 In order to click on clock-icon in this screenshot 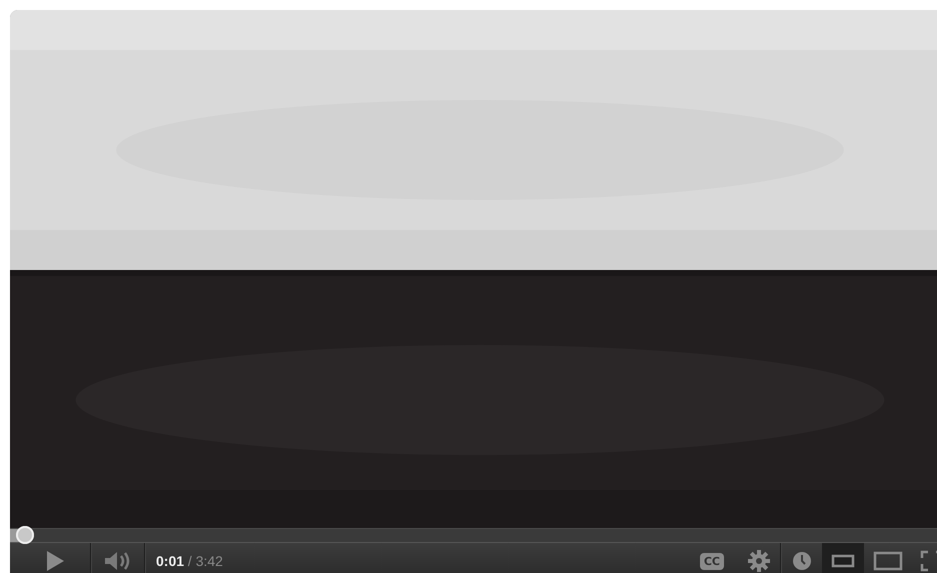, I will do `click(802, 561)`.